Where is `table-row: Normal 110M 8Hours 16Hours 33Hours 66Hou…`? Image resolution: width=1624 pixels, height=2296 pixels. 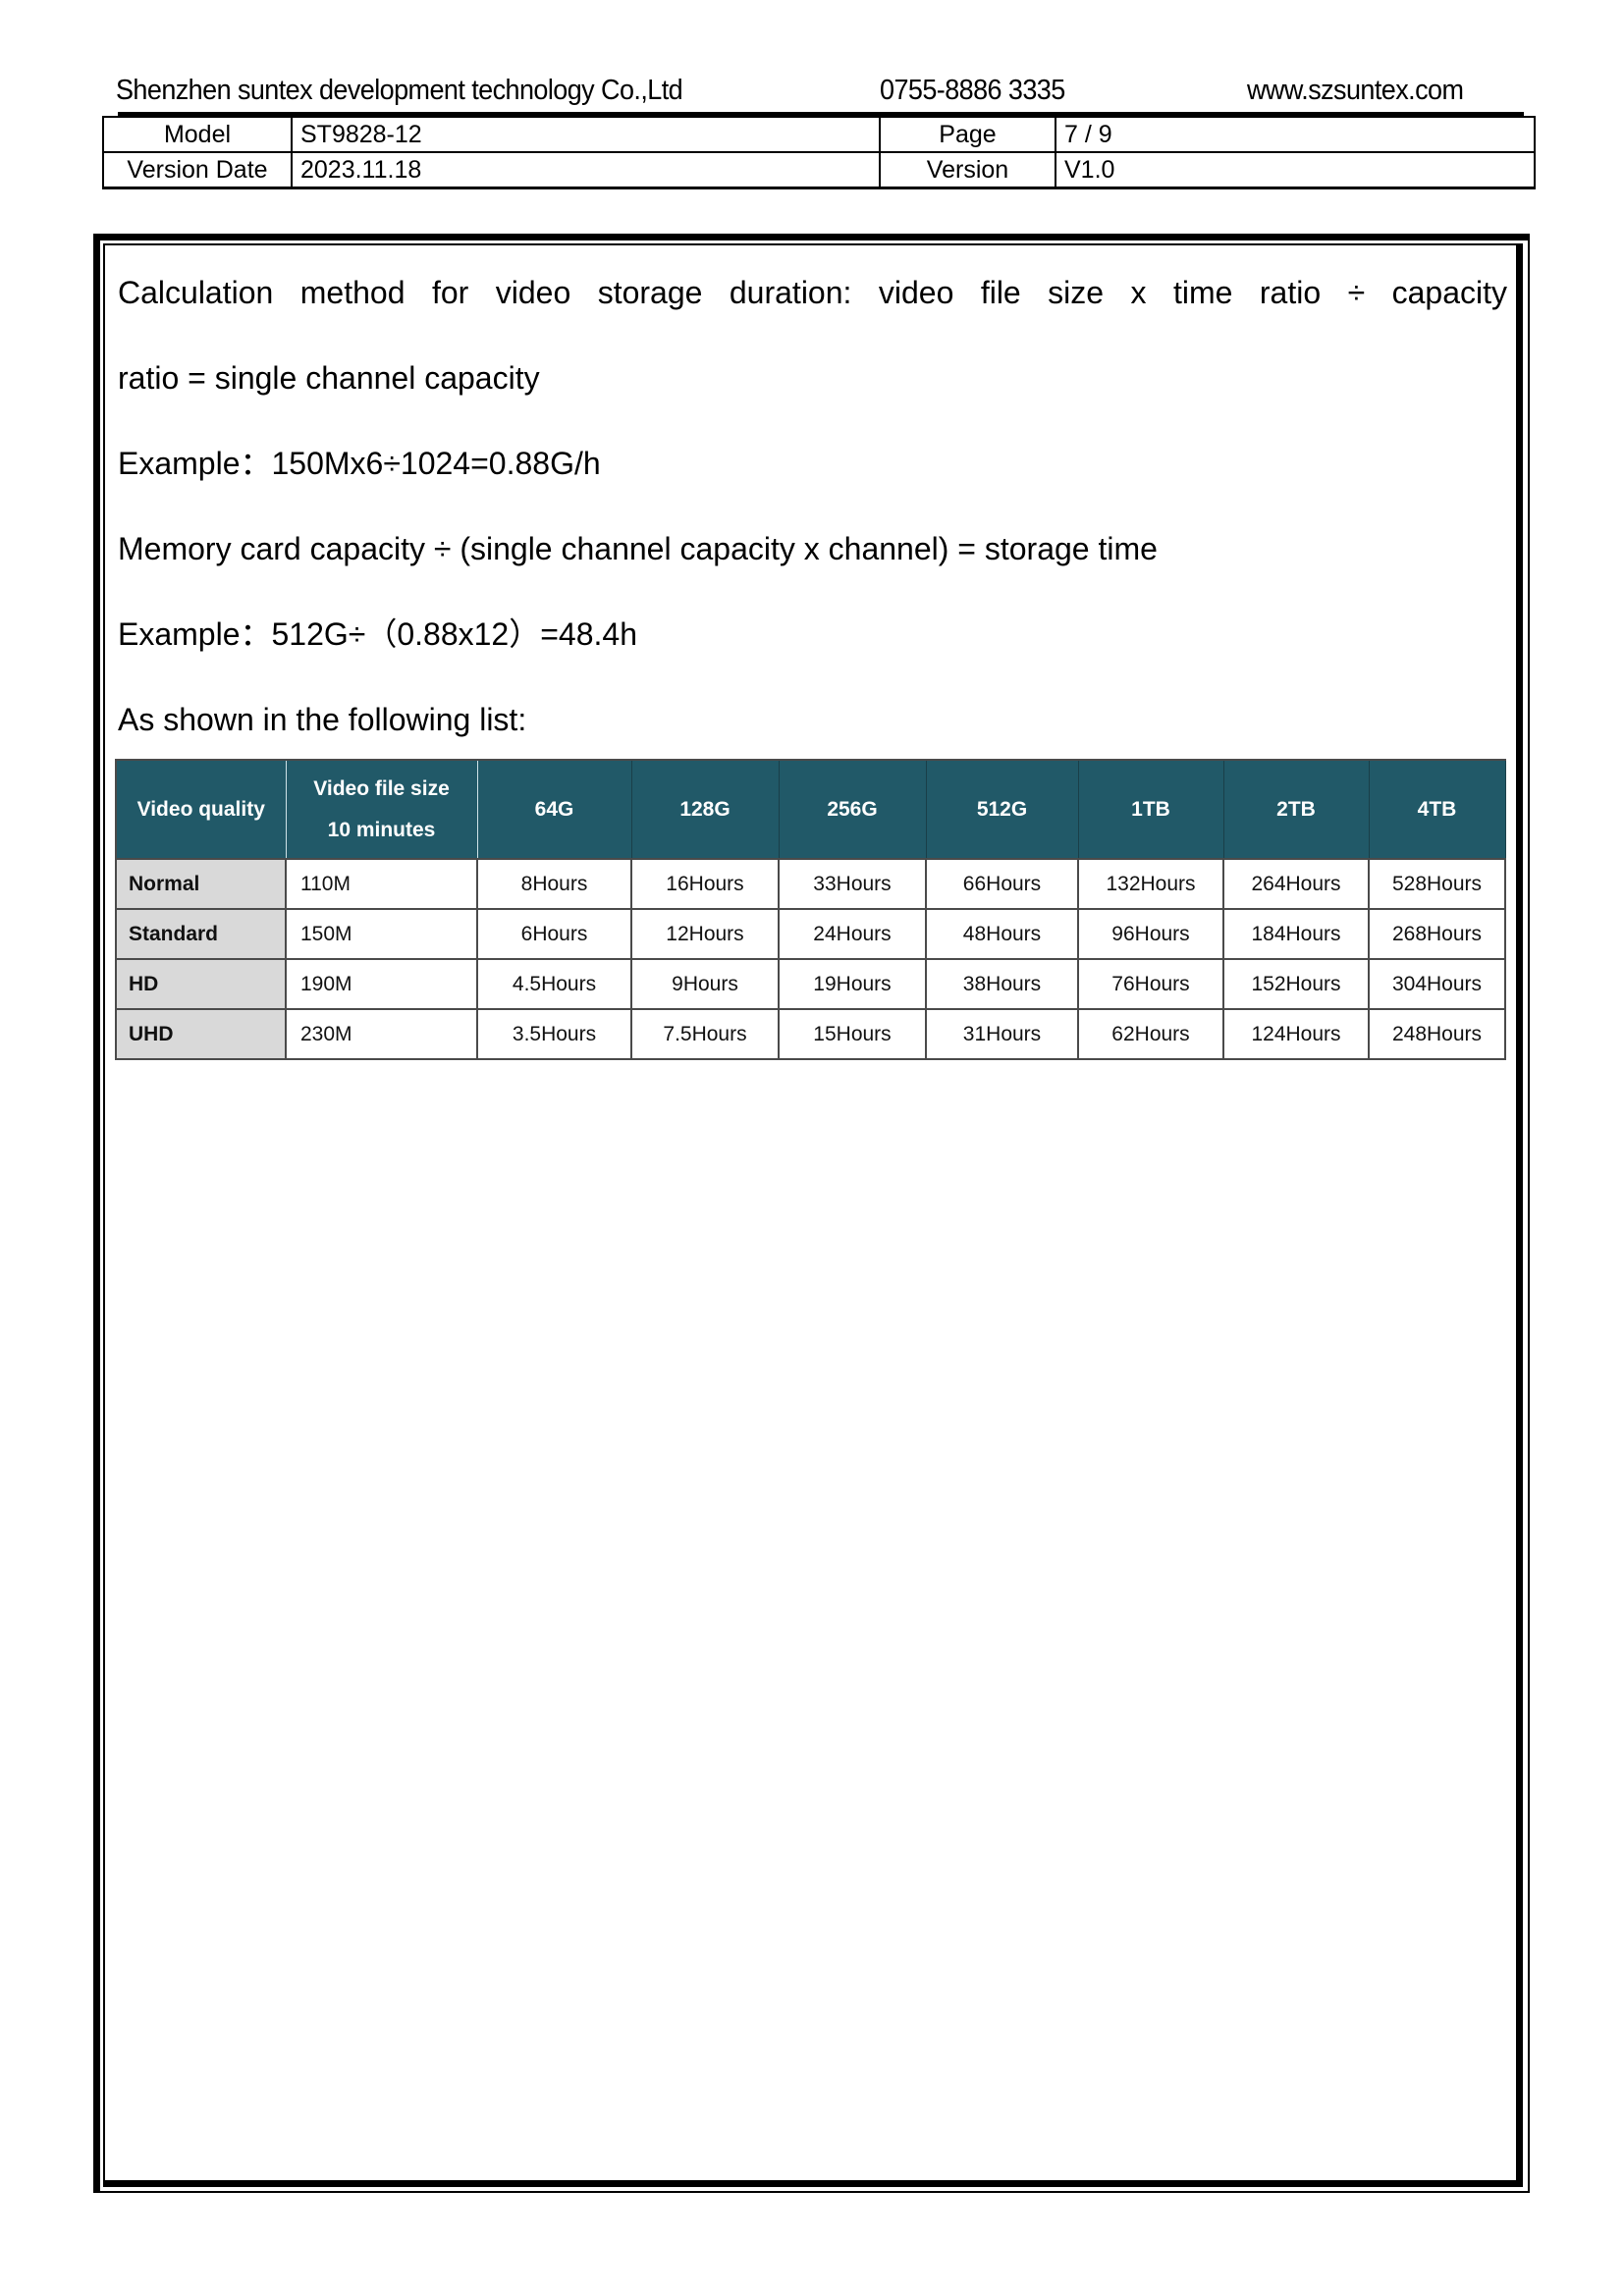 table-row: Normal 110M 8Hours 16Hours 33Hours 66Hou… is located at coordinates (810, 884).